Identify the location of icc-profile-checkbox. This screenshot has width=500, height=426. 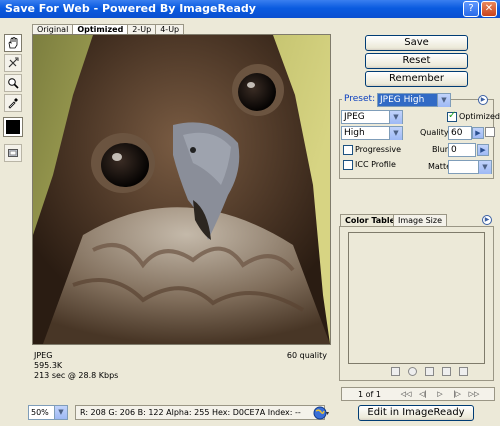
(348, 165).